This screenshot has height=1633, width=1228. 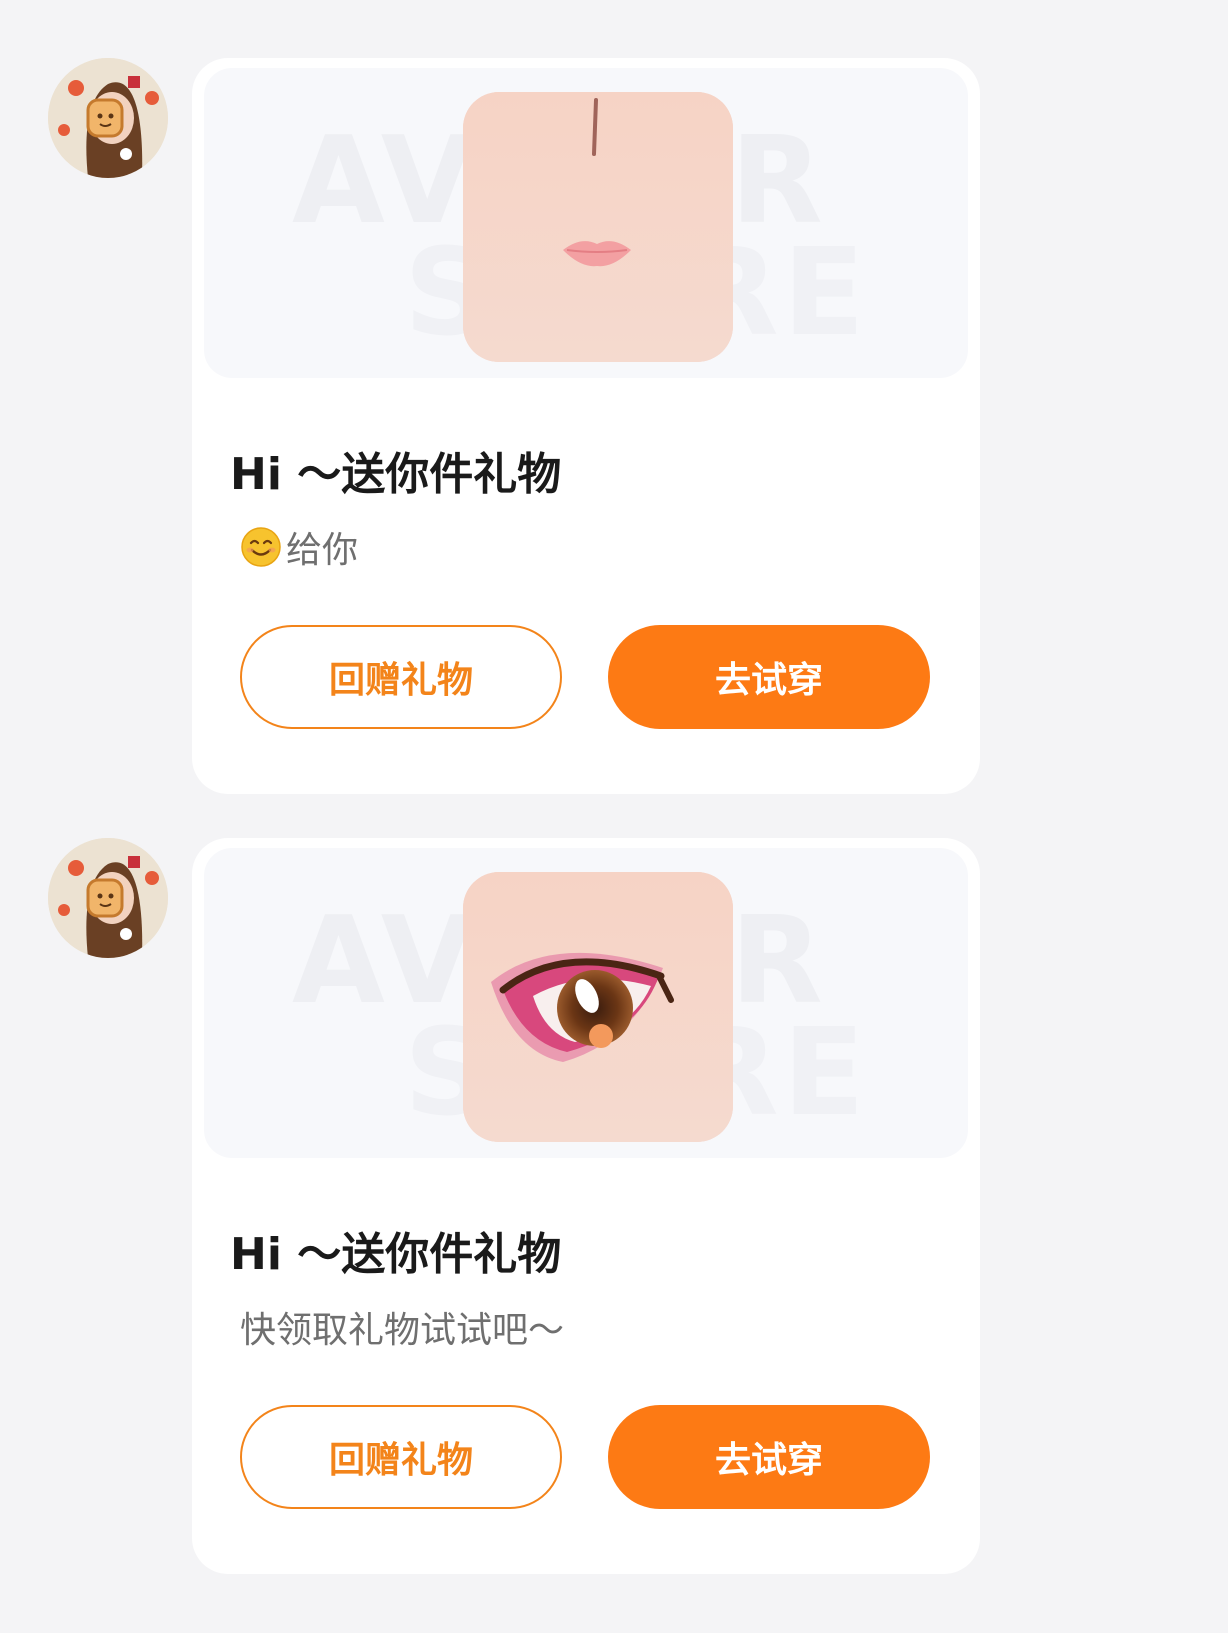 I want to click on smiling-face-emoji-icon, so click(x=261, y=547).